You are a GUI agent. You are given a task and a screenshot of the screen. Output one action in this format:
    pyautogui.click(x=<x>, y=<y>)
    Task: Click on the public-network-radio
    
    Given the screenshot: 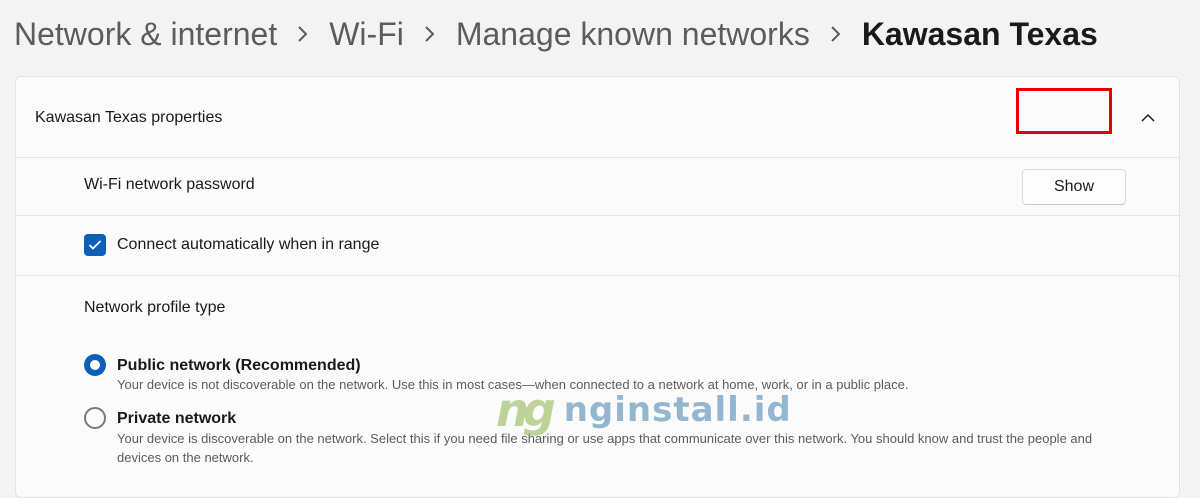 What is the action you would take?
    pyautogui.click(x=95, y=365)
    